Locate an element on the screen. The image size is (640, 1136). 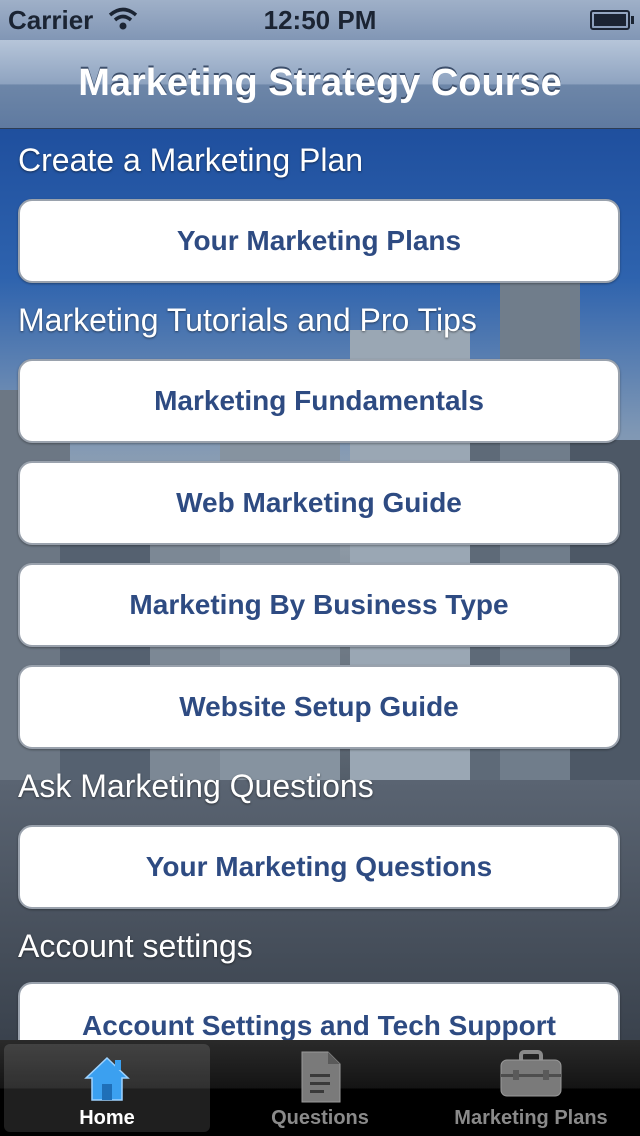
your-marketing-questions-button: Your Marketing Questions is located at coordinates (319, 867).